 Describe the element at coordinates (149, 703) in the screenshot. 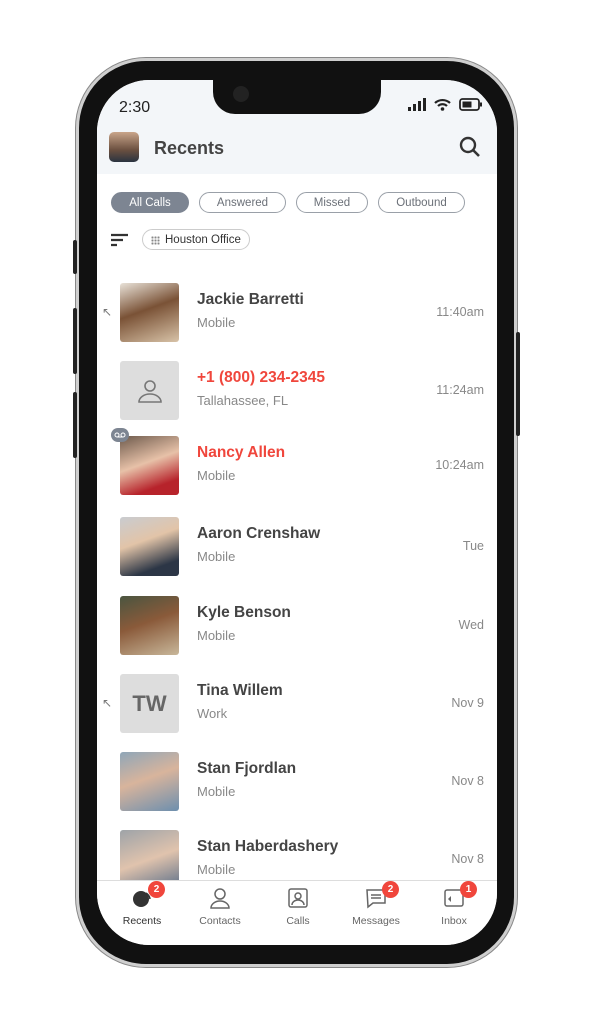

I see `contact-initials: TW` at that location.